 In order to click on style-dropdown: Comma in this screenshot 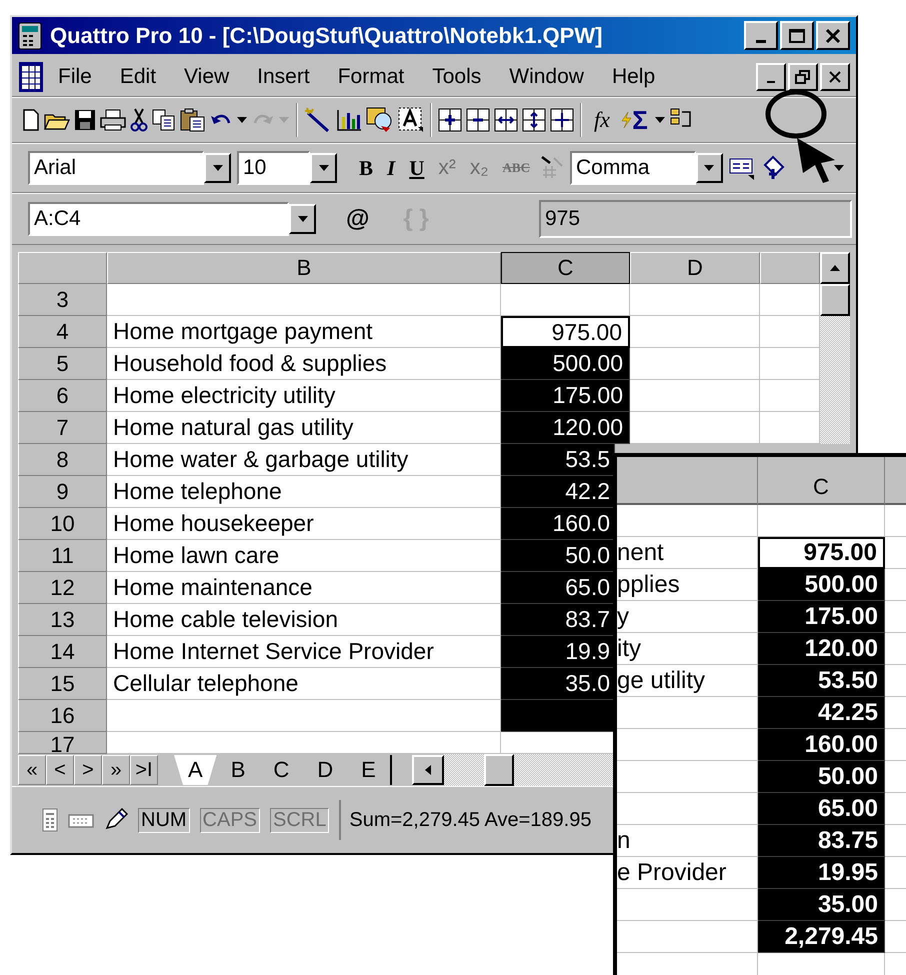, I will do `click(633, 168)`.